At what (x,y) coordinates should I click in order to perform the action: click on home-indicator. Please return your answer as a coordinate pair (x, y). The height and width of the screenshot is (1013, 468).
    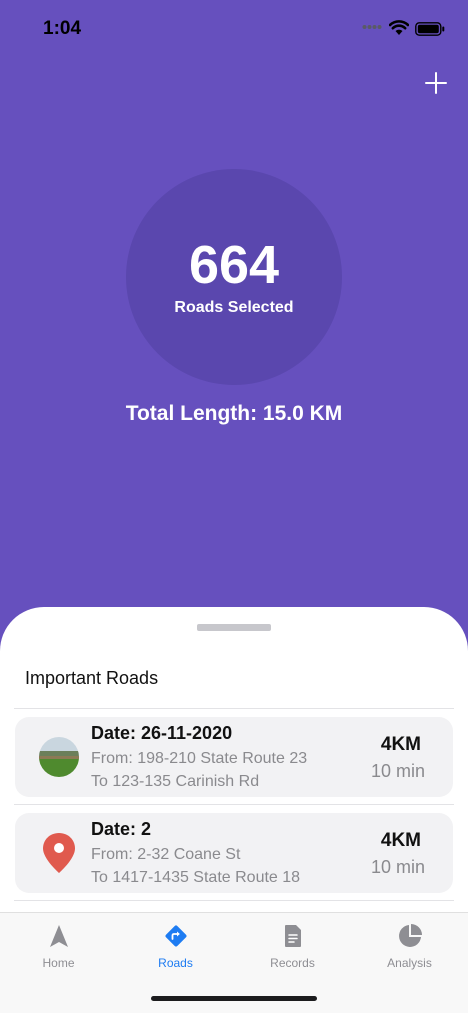
    Looking at the image, I should click on (234, 998).